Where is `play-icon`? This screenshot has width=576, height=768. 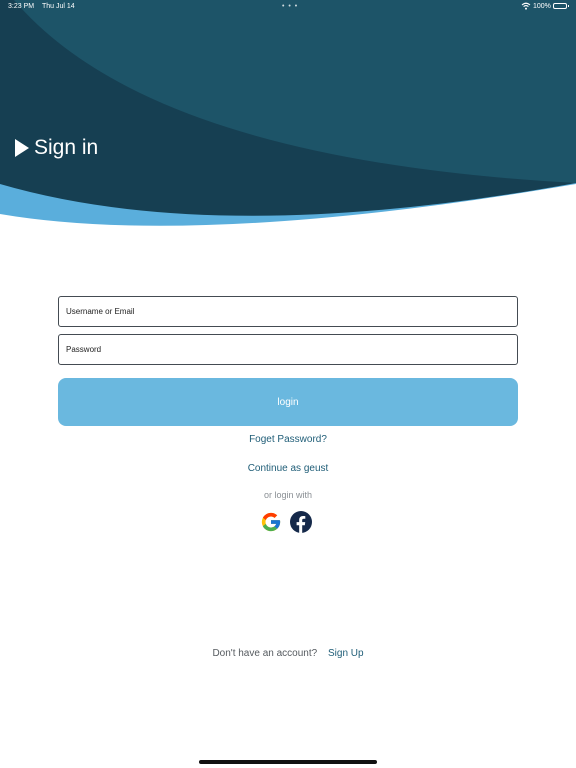 play-icon is located at coordinates (22, 148).